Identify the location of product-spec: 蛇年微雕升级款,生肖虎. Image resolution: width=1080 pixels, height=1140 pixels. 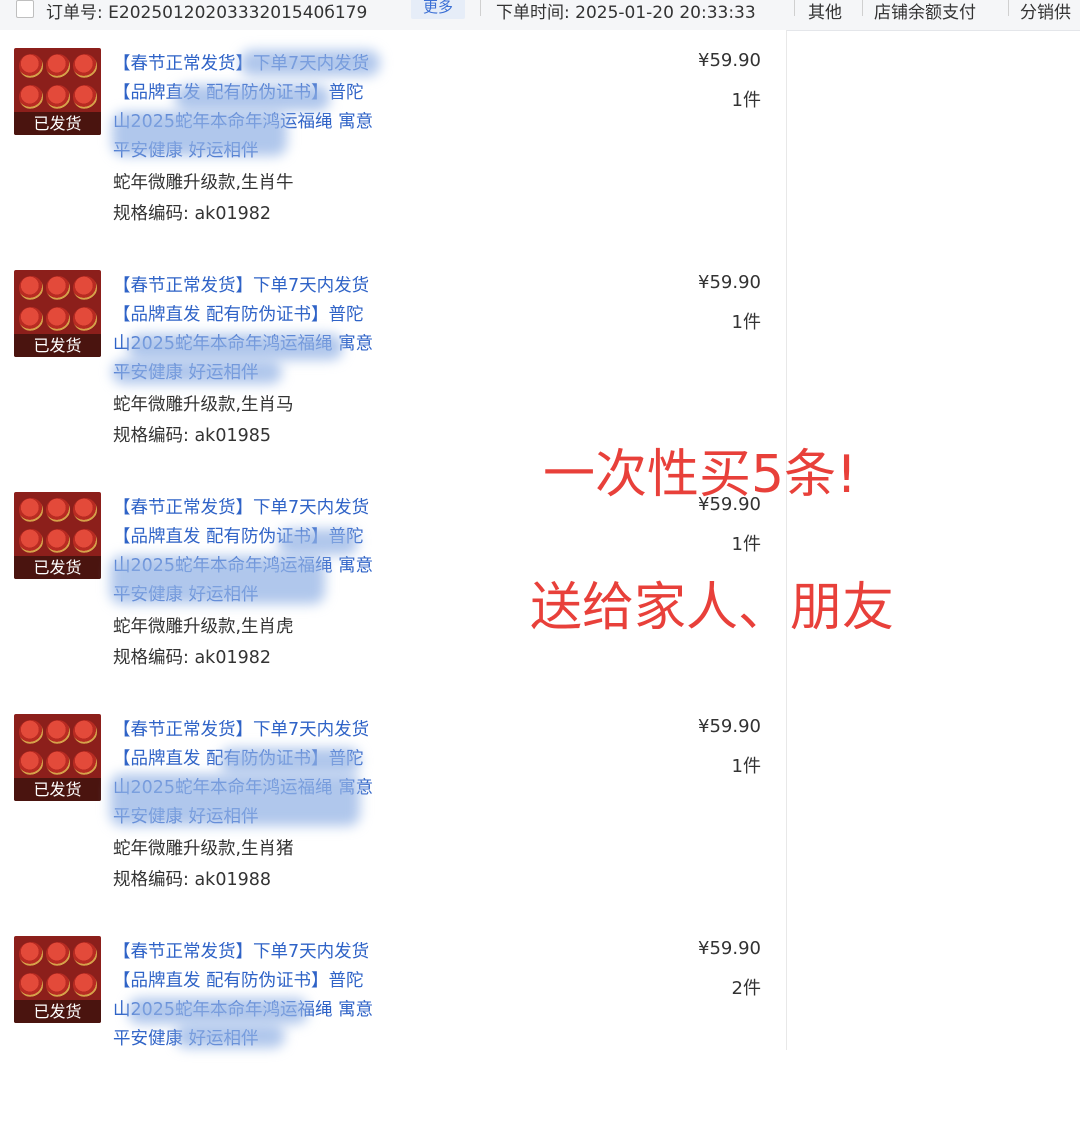
(203, 627).